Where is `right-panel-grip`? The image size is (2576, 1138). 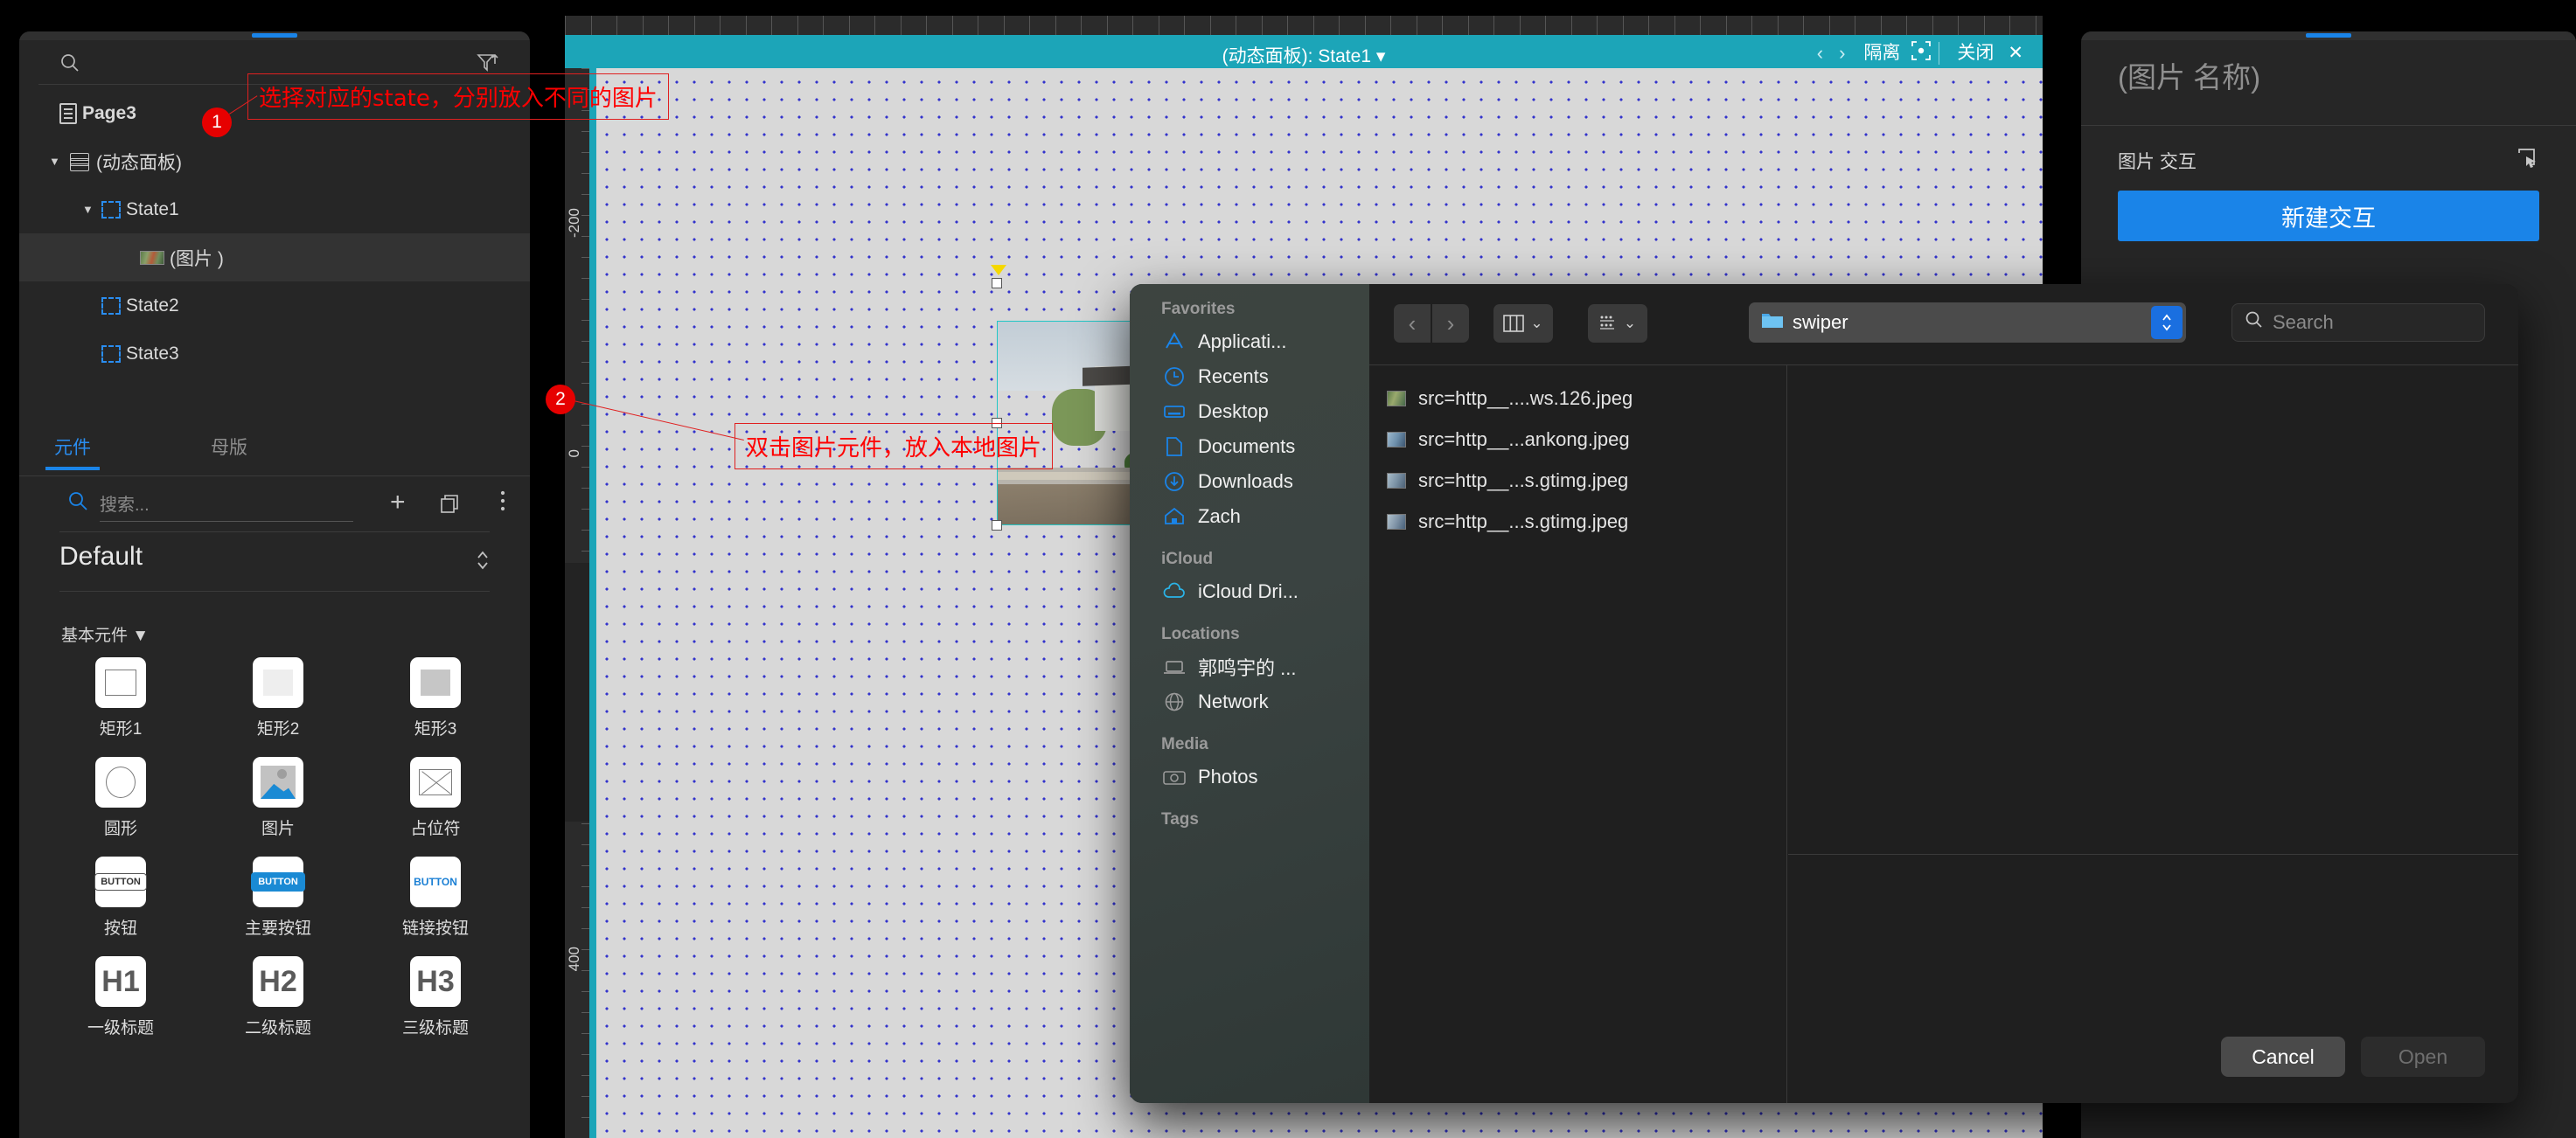 right-panel-grip is located at coordinates (2328, 35).